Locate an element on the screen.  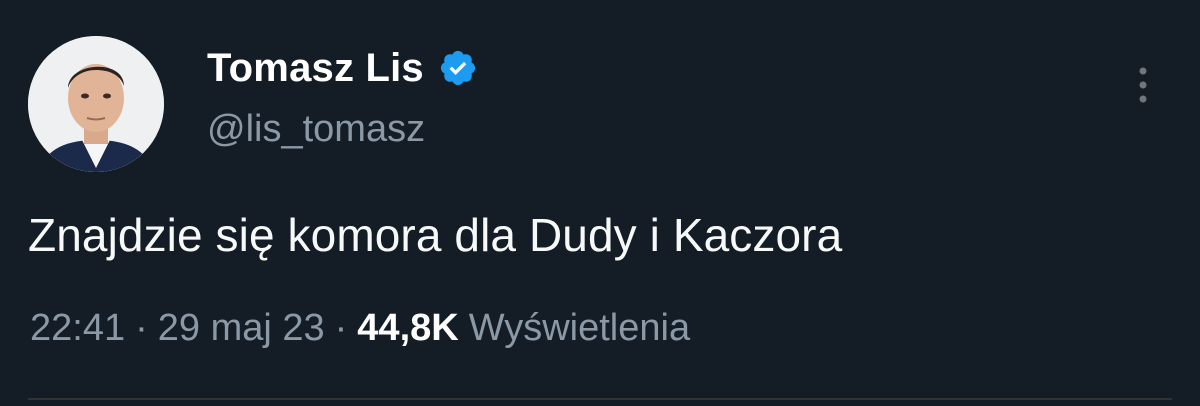
divider is located at coordinates (600, 399).